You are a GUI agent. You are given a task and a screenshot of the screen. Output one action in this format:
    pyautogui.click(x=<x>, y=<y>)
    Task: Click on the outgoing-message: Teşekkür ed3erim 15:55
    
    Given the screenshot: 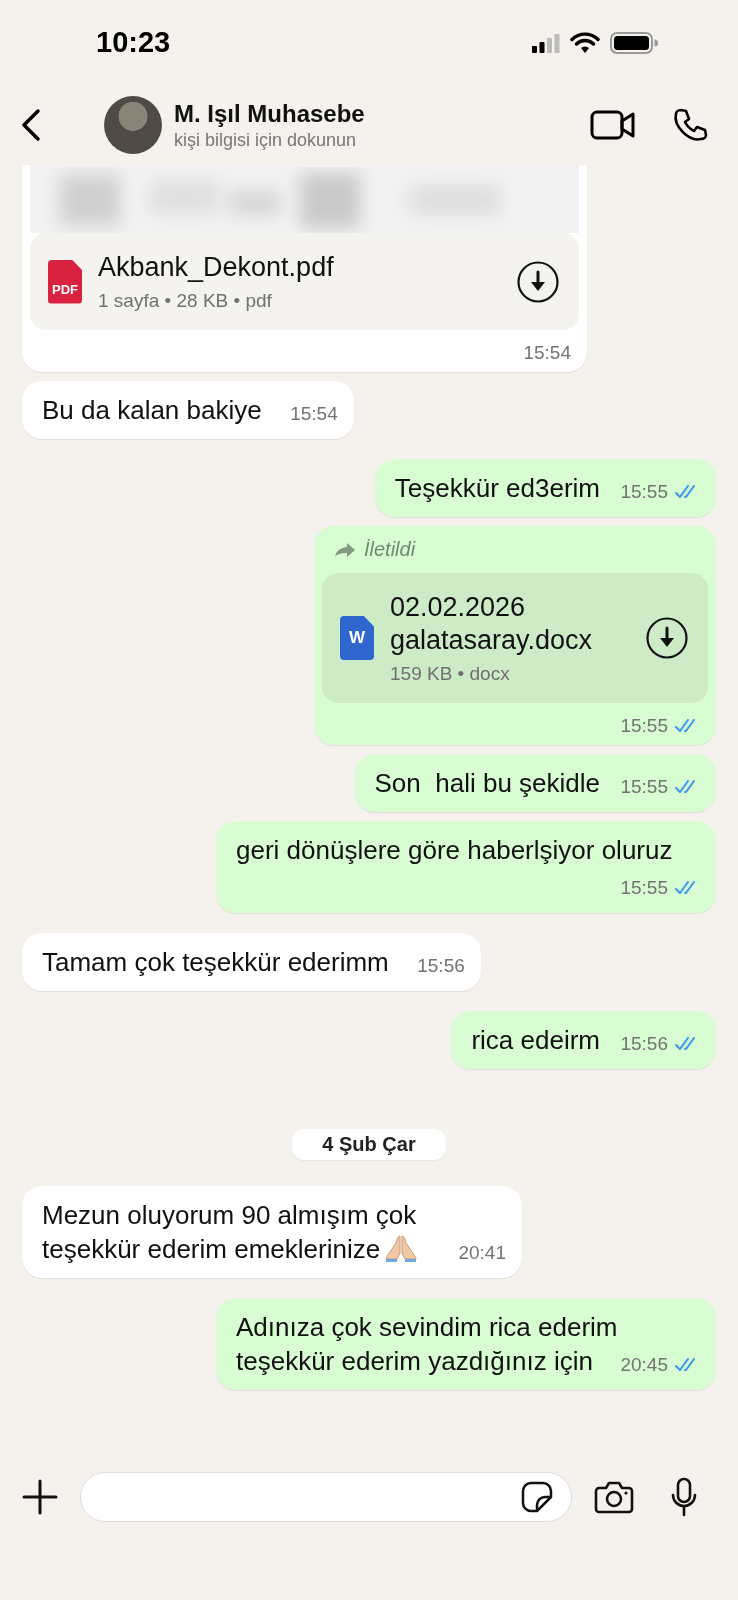 What is the action you would take?
    pyautogui.click(x=545, y=488)
    